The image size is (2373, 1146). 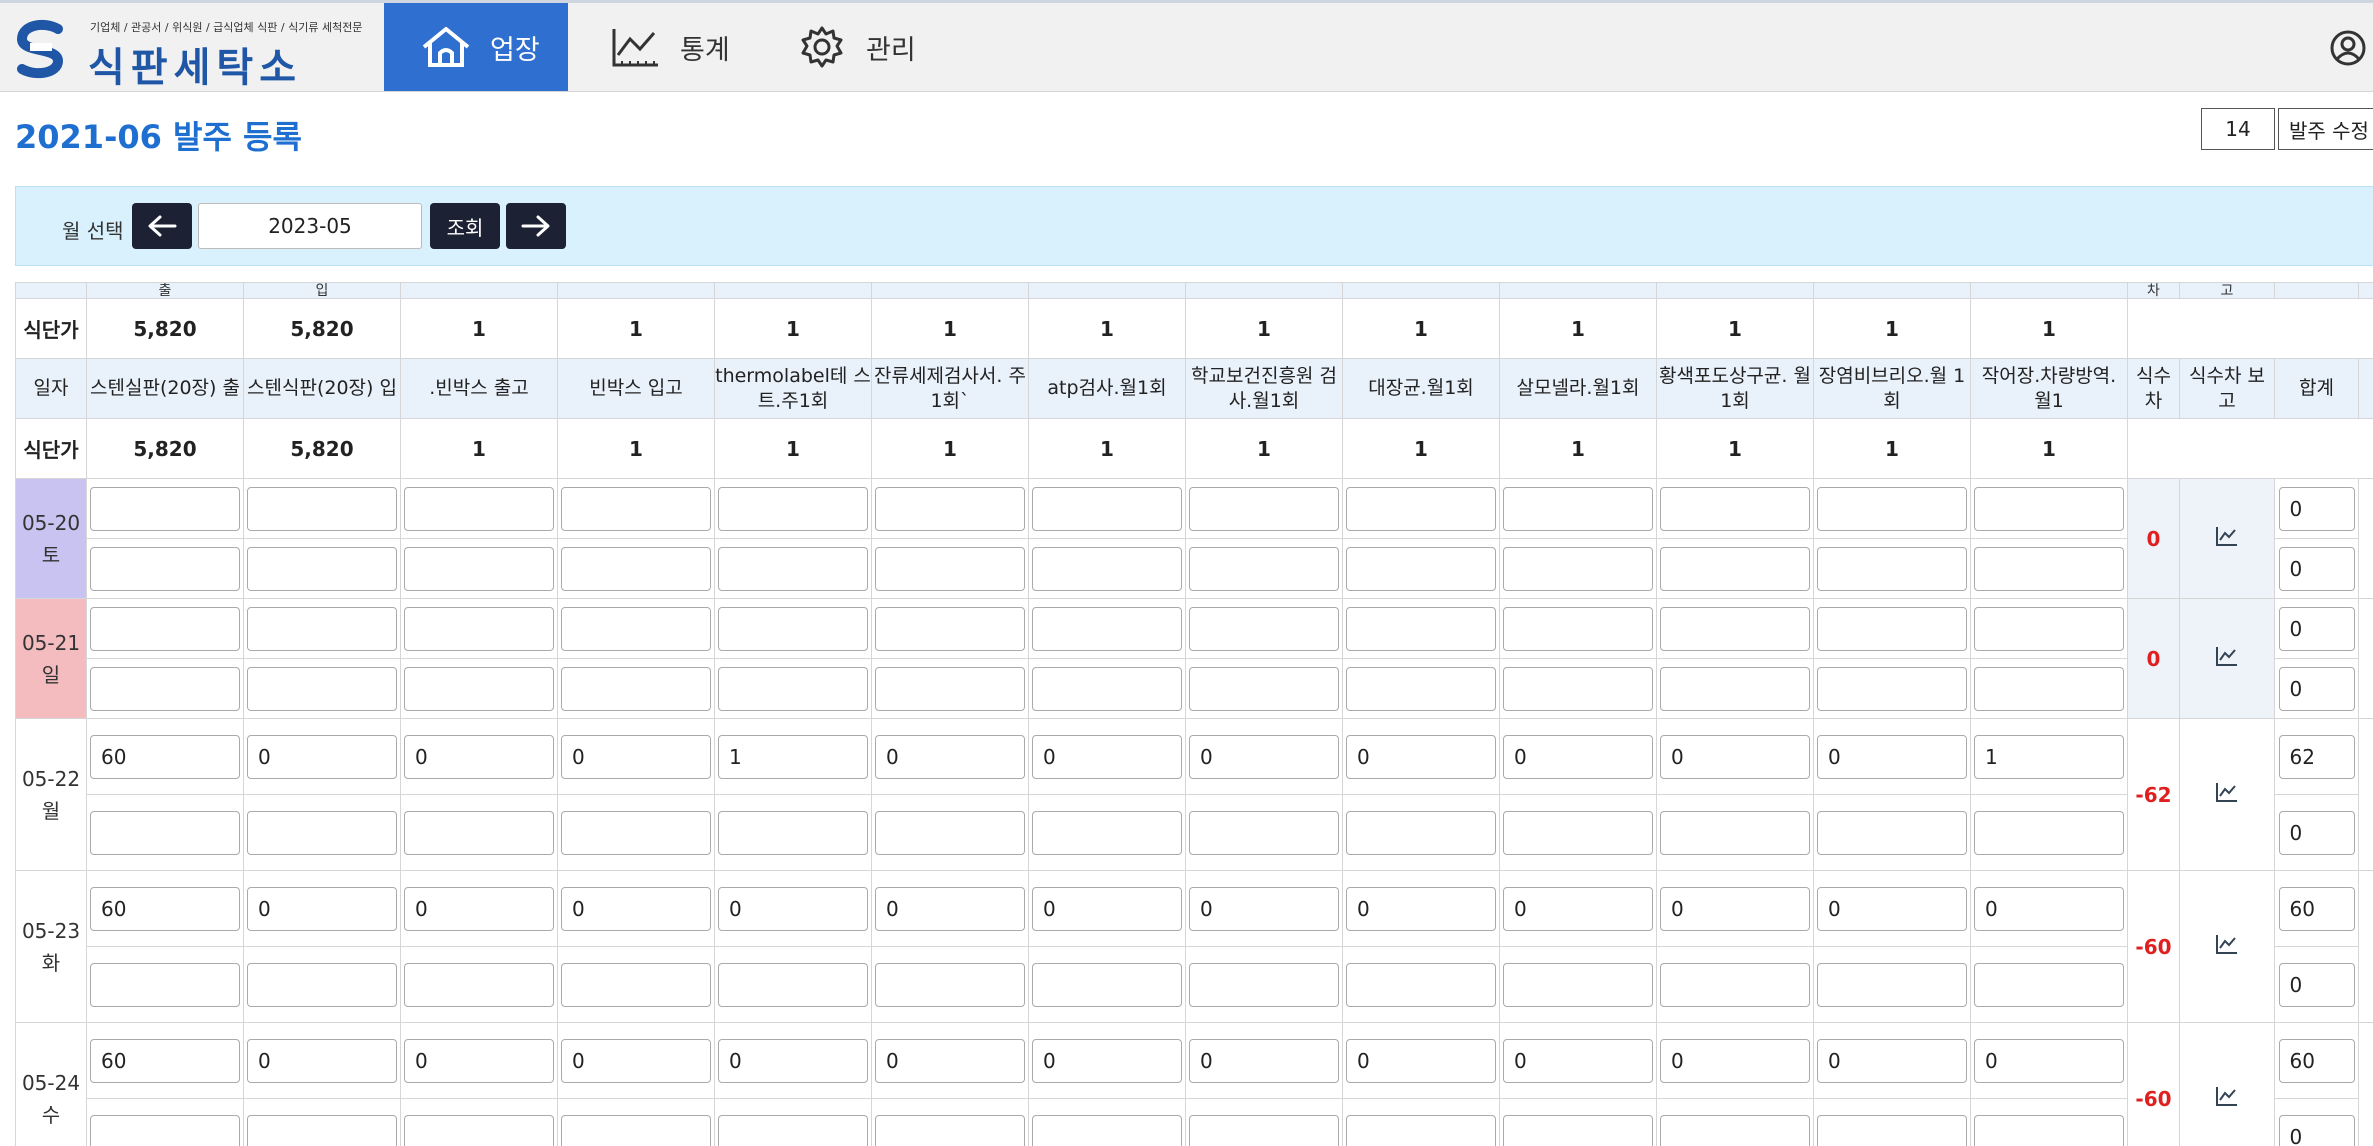 I want to click on month-input: 2023-05, so click(x=310, y=226).